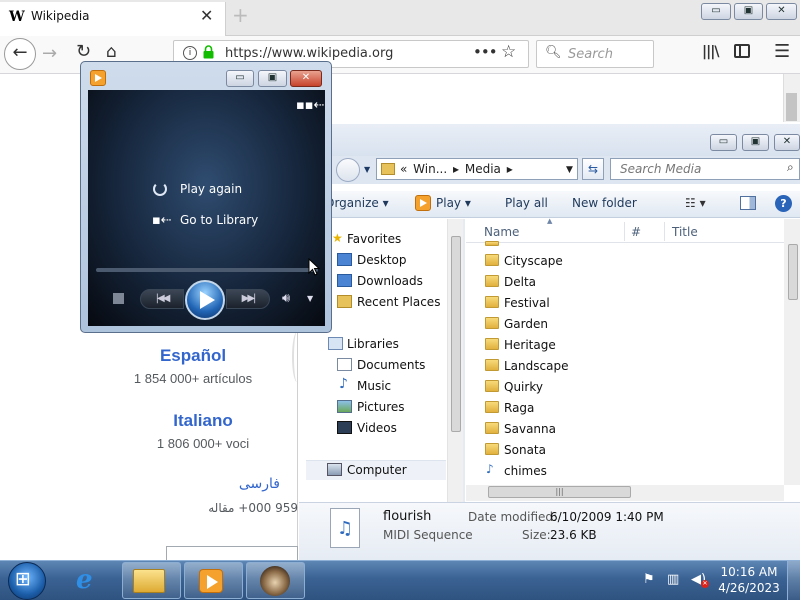  What do you see at coordinates (398, 302) in the screenshot?
I see `nav-recent-places: Recent Places` at bounding box center [398, 302].